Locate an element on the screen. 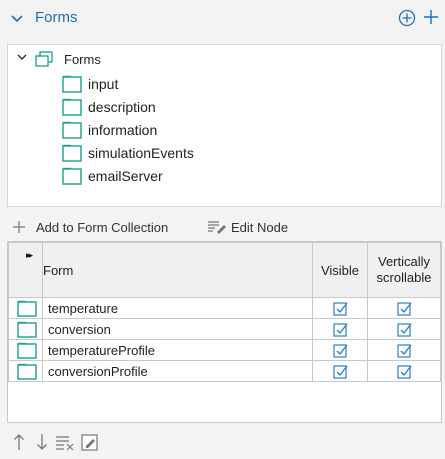 The width and height of the screenshot is (445, 459). table-toolbar is located at coordinates (222, 442).